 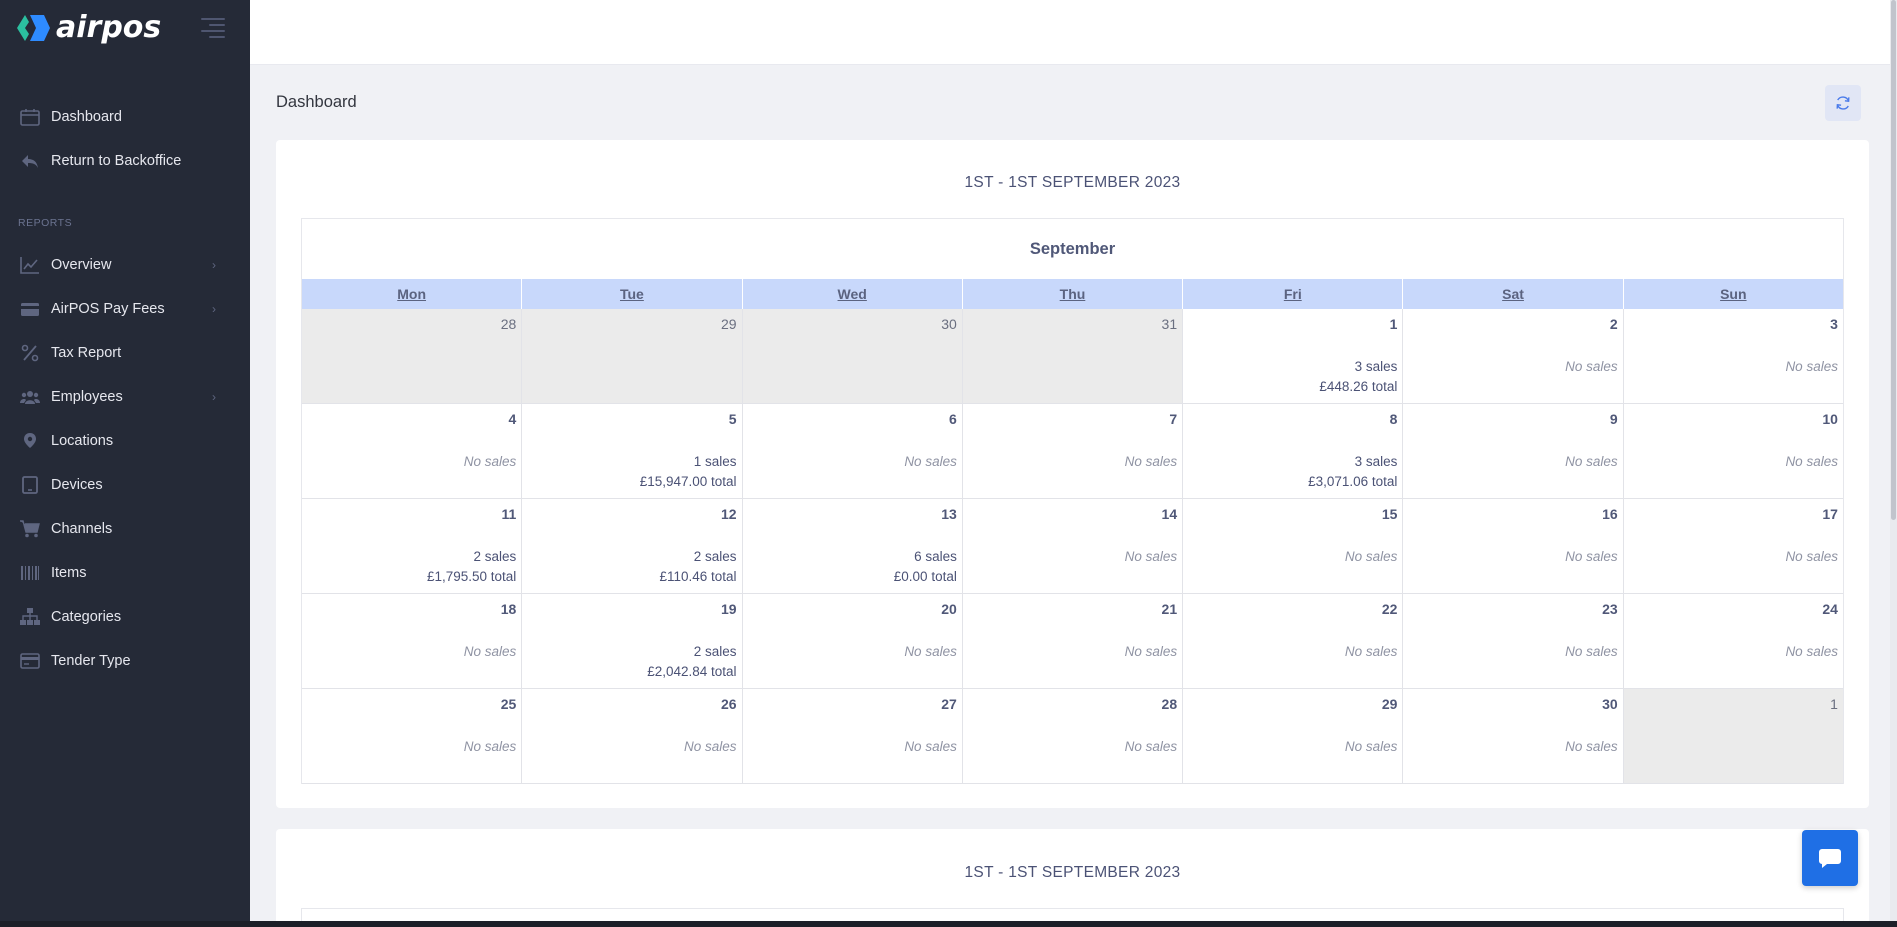 I want to click on sidebar-item-label: Tender Type, so click(x=91, y=661).